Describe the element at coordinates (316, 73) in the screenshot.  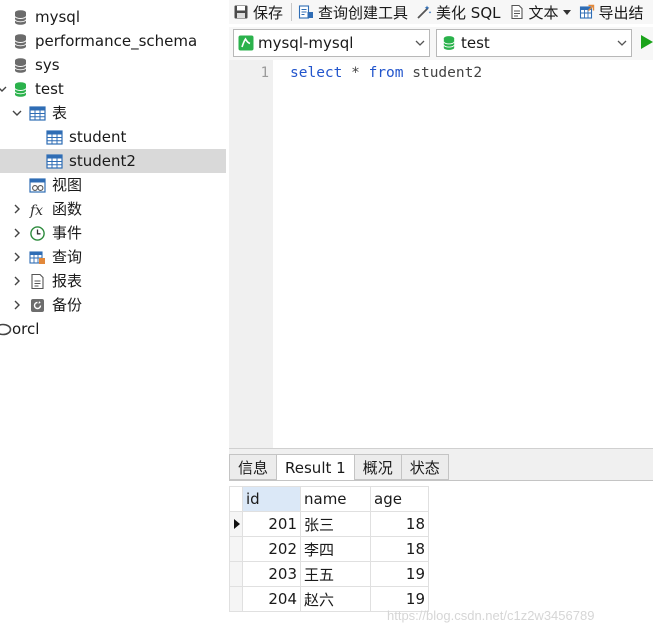
I see `sql-keyword: select` at that location.